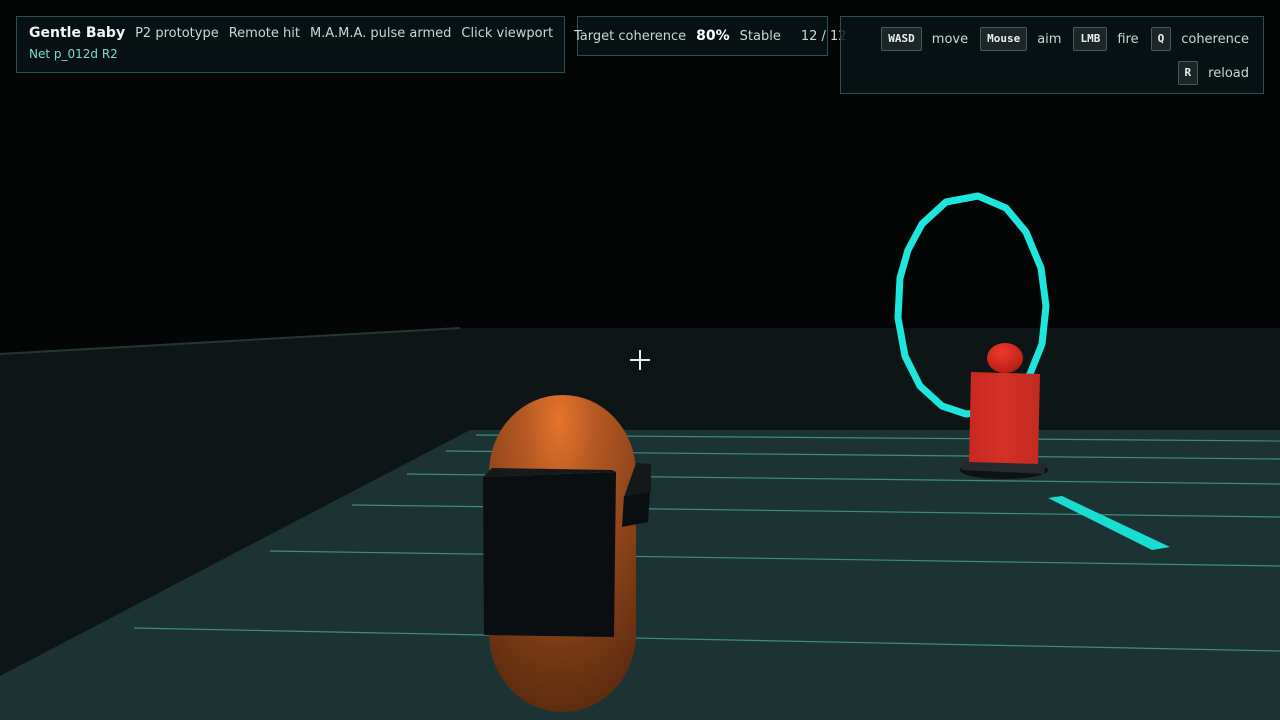 The height and width of the screenshot is (720, 1280). Describe the element at coordinates (1005, 358) in the screenshot. I see `target-head` at that location.